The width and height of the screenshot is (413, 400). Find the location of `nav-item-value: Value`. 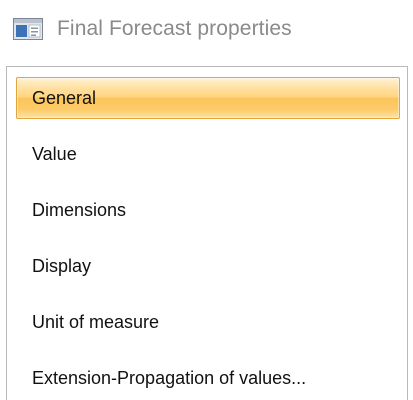

nav-item-value: Value is located at coordinates (208, 154).